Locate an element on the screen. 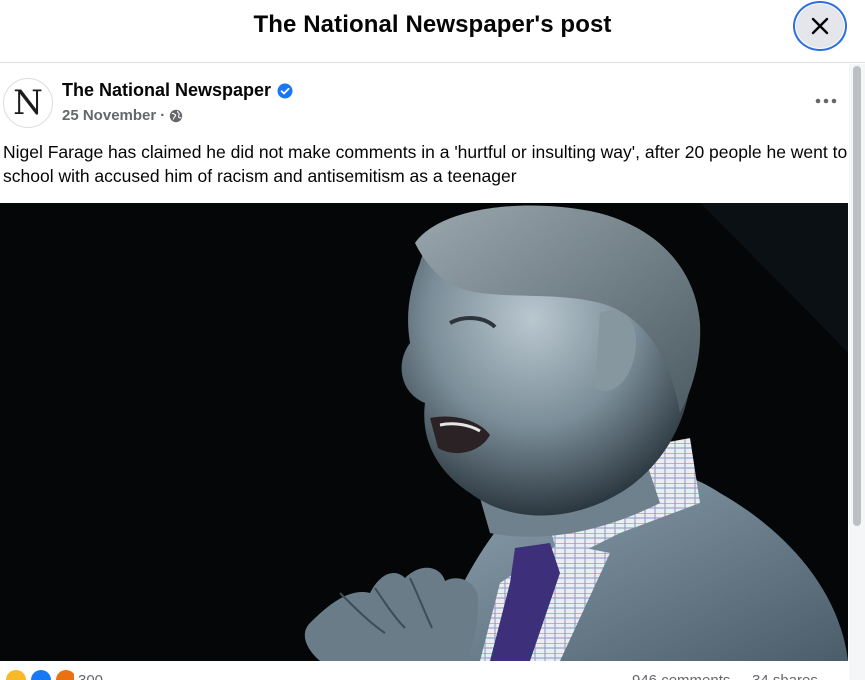 This screenshot has width=865, height=680. dialog-header: The National Newspaper's post is located at coordinates (432, 31).